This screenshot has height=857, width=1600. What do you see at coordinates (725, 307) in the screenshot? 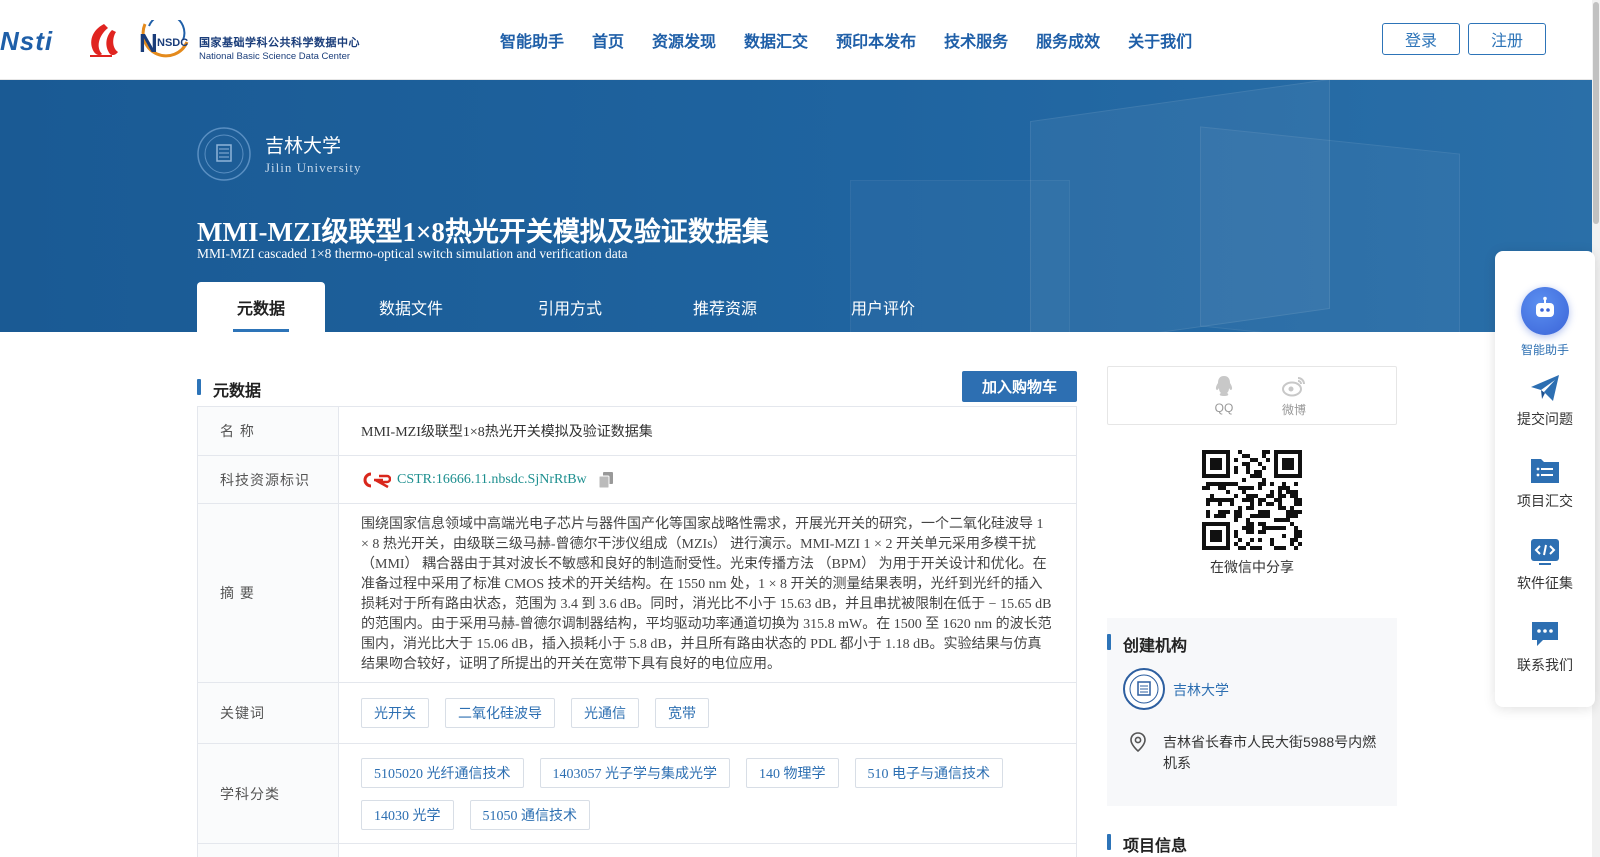
I see `tab-recommended: 推荐资源` at bounding box center [725, 307].